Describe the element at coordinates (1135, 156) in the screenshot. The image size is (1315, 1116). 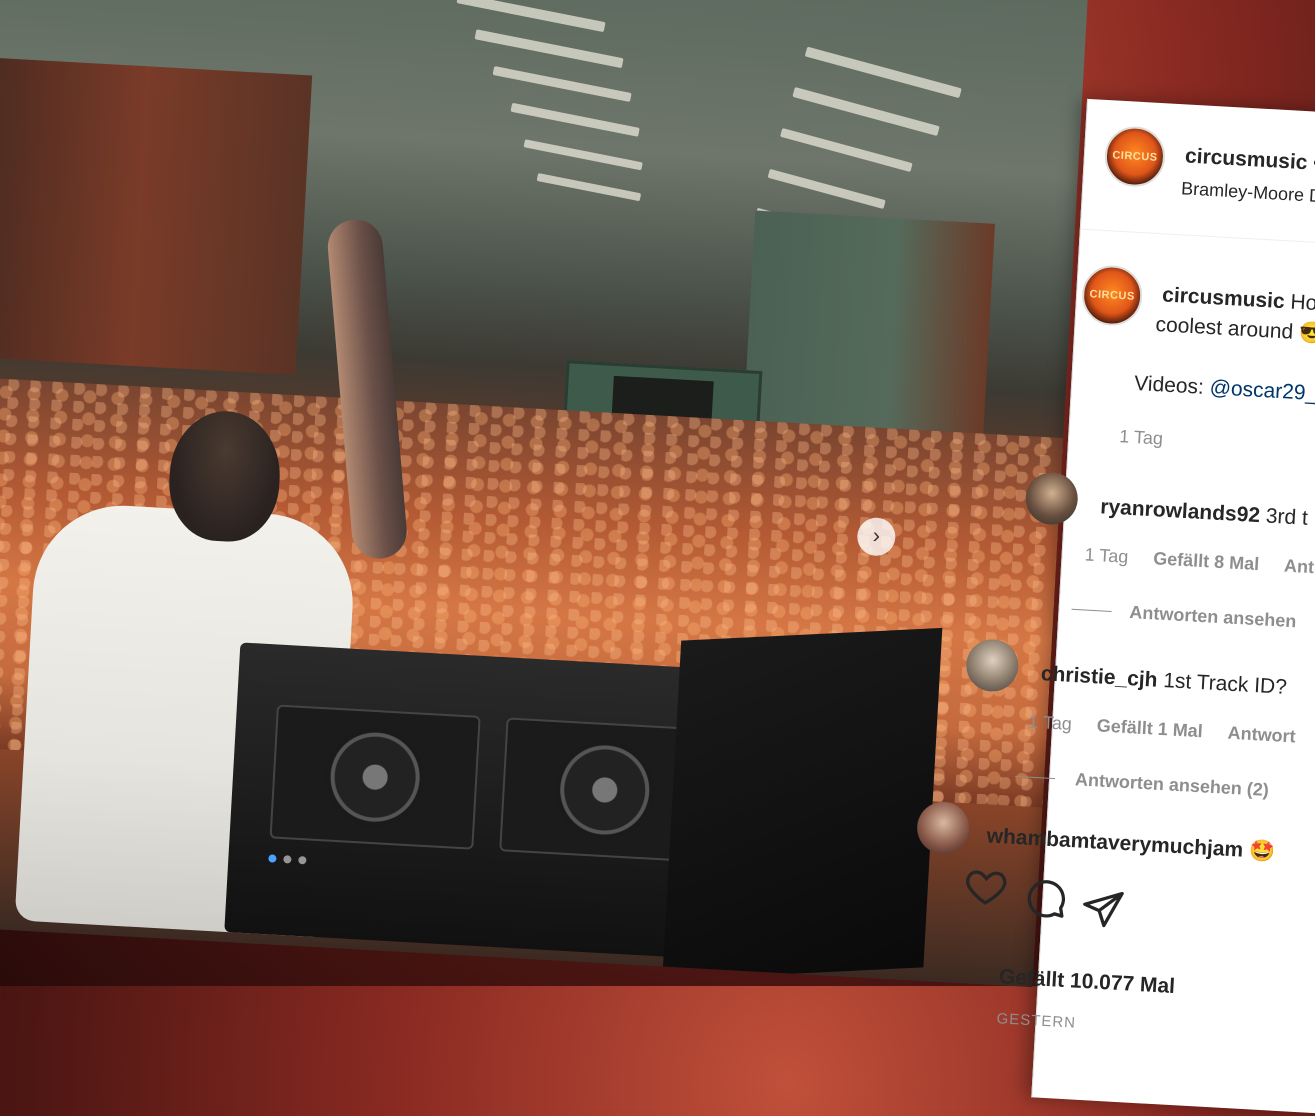
I see `avatar: CIRCUS` at that location.